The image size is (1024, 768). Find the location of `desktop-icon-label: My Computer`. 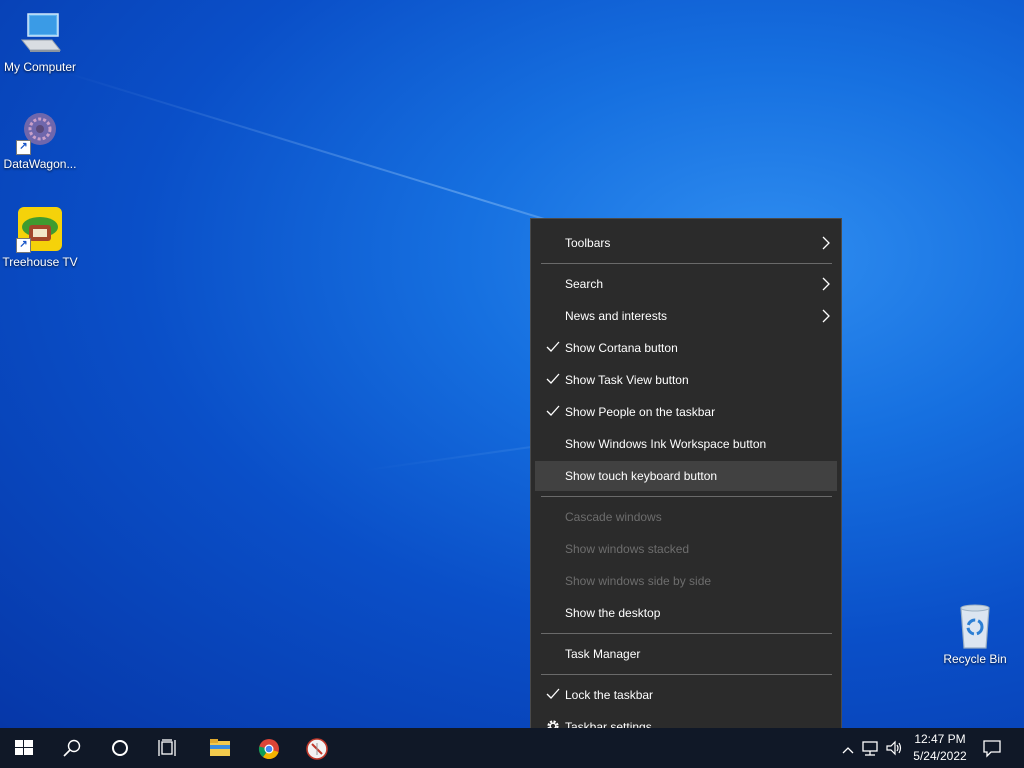

desktop-icon-label: My Computer is located at coordinates (40, 67).